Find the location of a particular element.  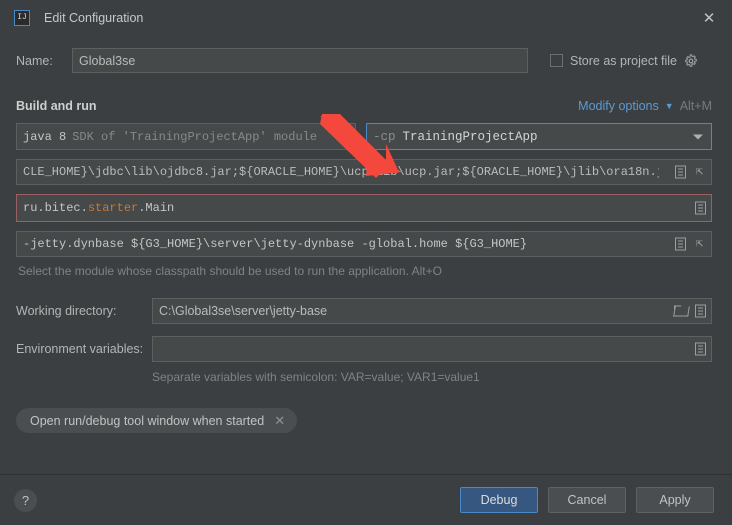

working-directory-icons is located at coordinates (690, 311).